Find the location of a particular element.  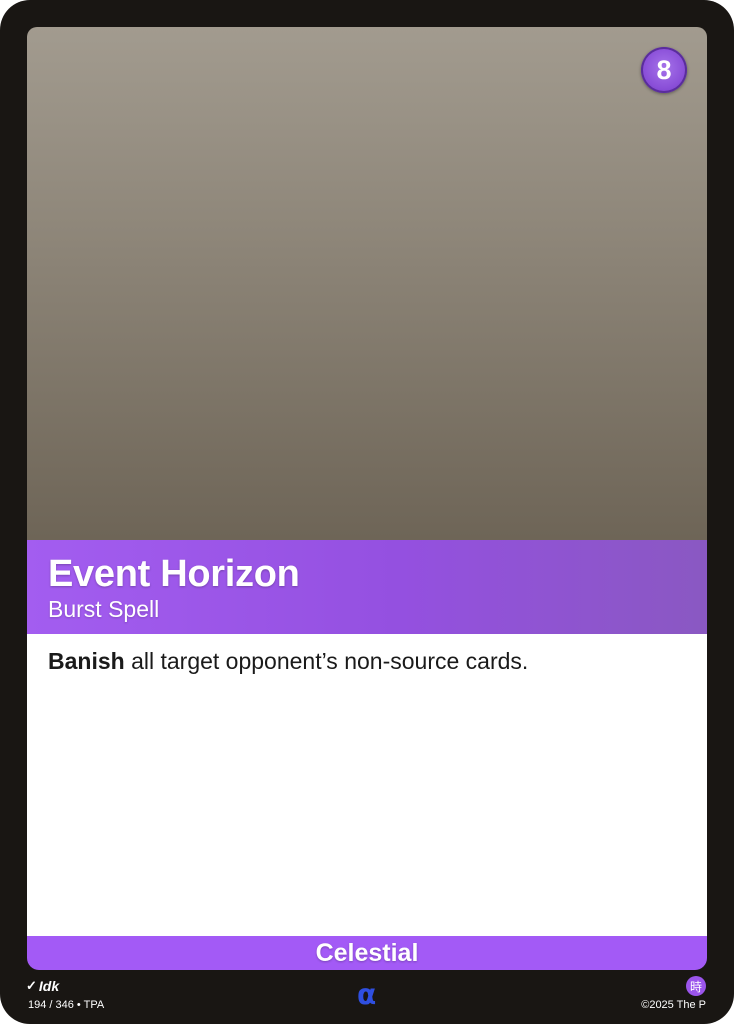

pen-icon: ✓ is located at coordinates (31, 985).